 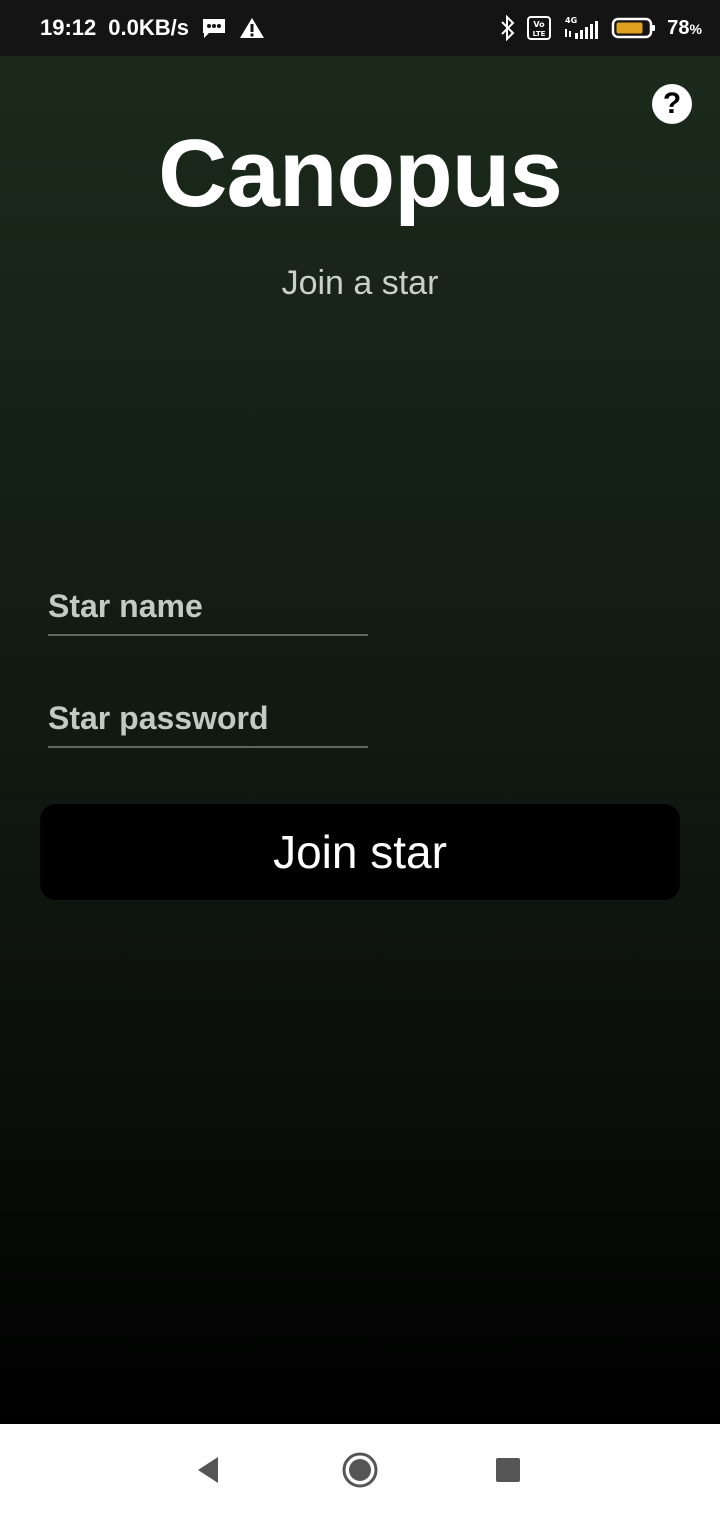 I want to click on recents-icon, so click(x=508, y=1472).